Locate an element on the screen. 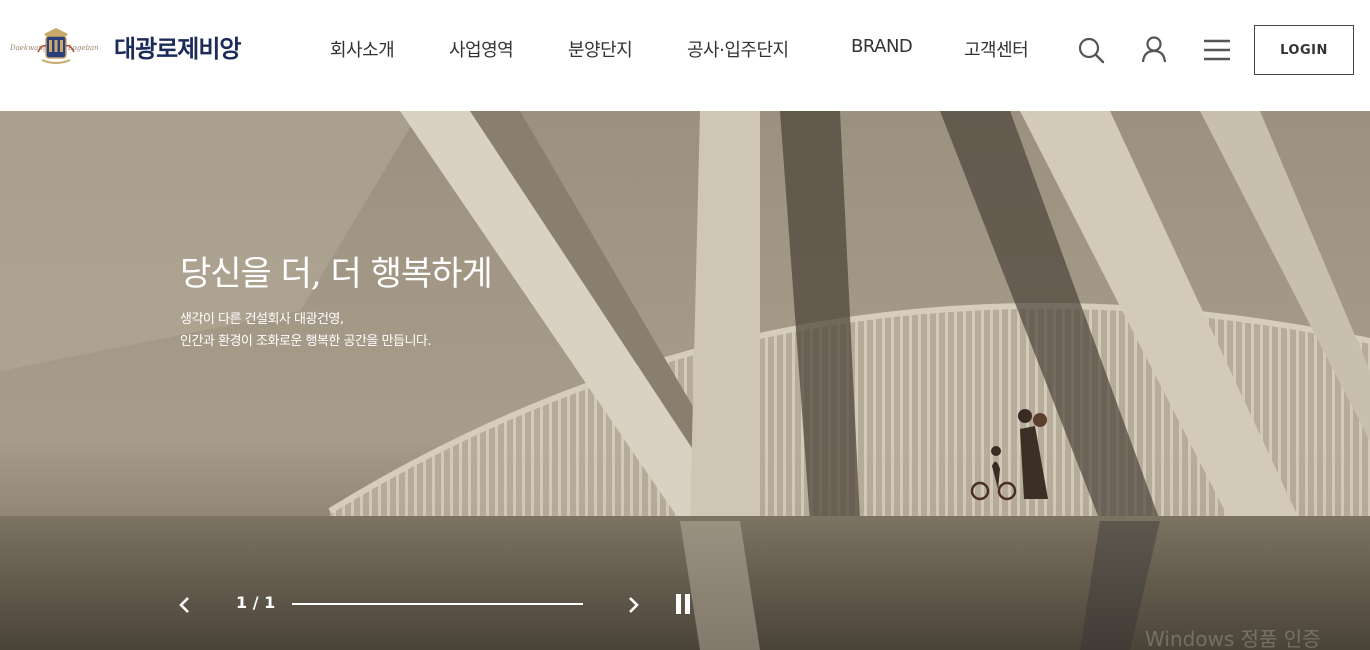 This screenshot has width=1370, height=650. pause-icon-bar-left is located at coordinates (678, 604).